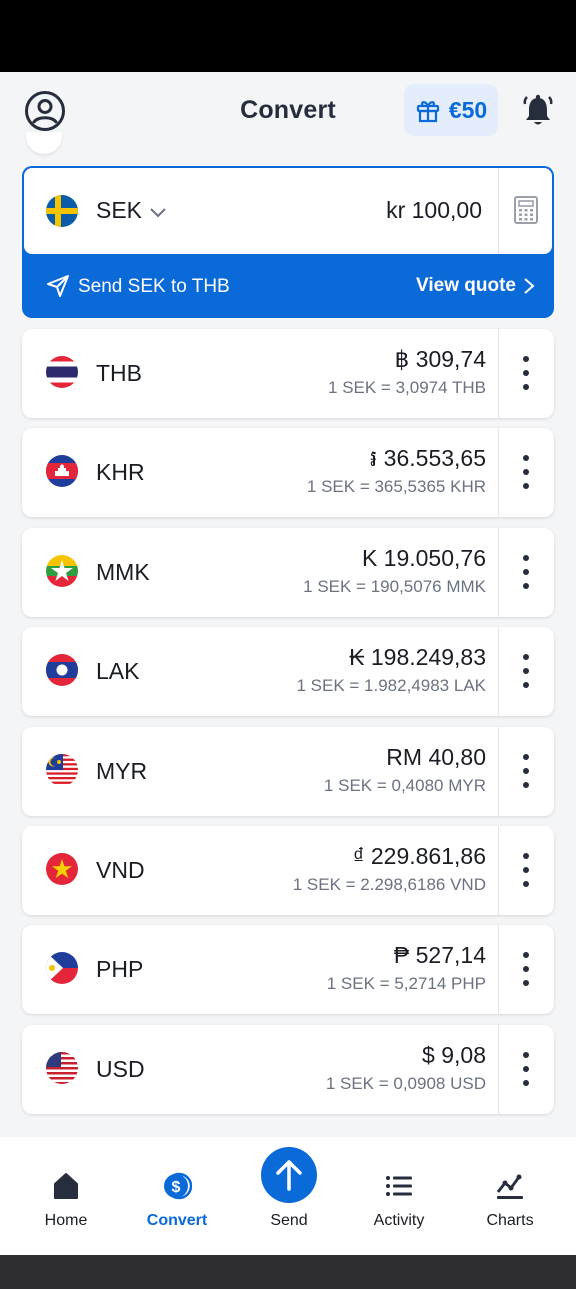 The image size is (576, 1289). What do you see at coordinates (399, 1186) in the screenshot?
I see `list-icon` at bounding box center [399, 1186].